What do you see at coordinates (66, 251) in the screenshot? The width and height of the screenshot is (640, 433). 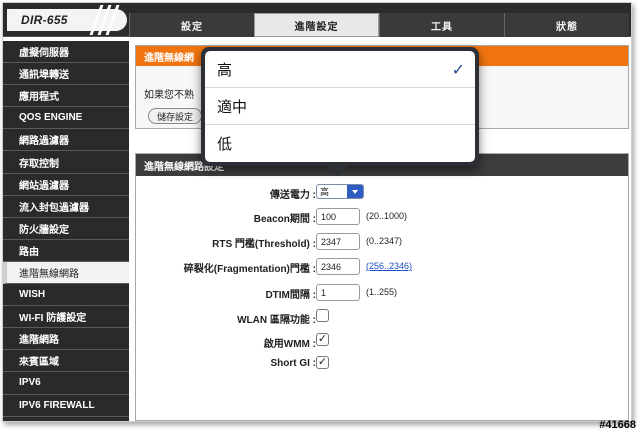 I see `sidebar-item-routing: 路由` at bounding box center [66, 251].